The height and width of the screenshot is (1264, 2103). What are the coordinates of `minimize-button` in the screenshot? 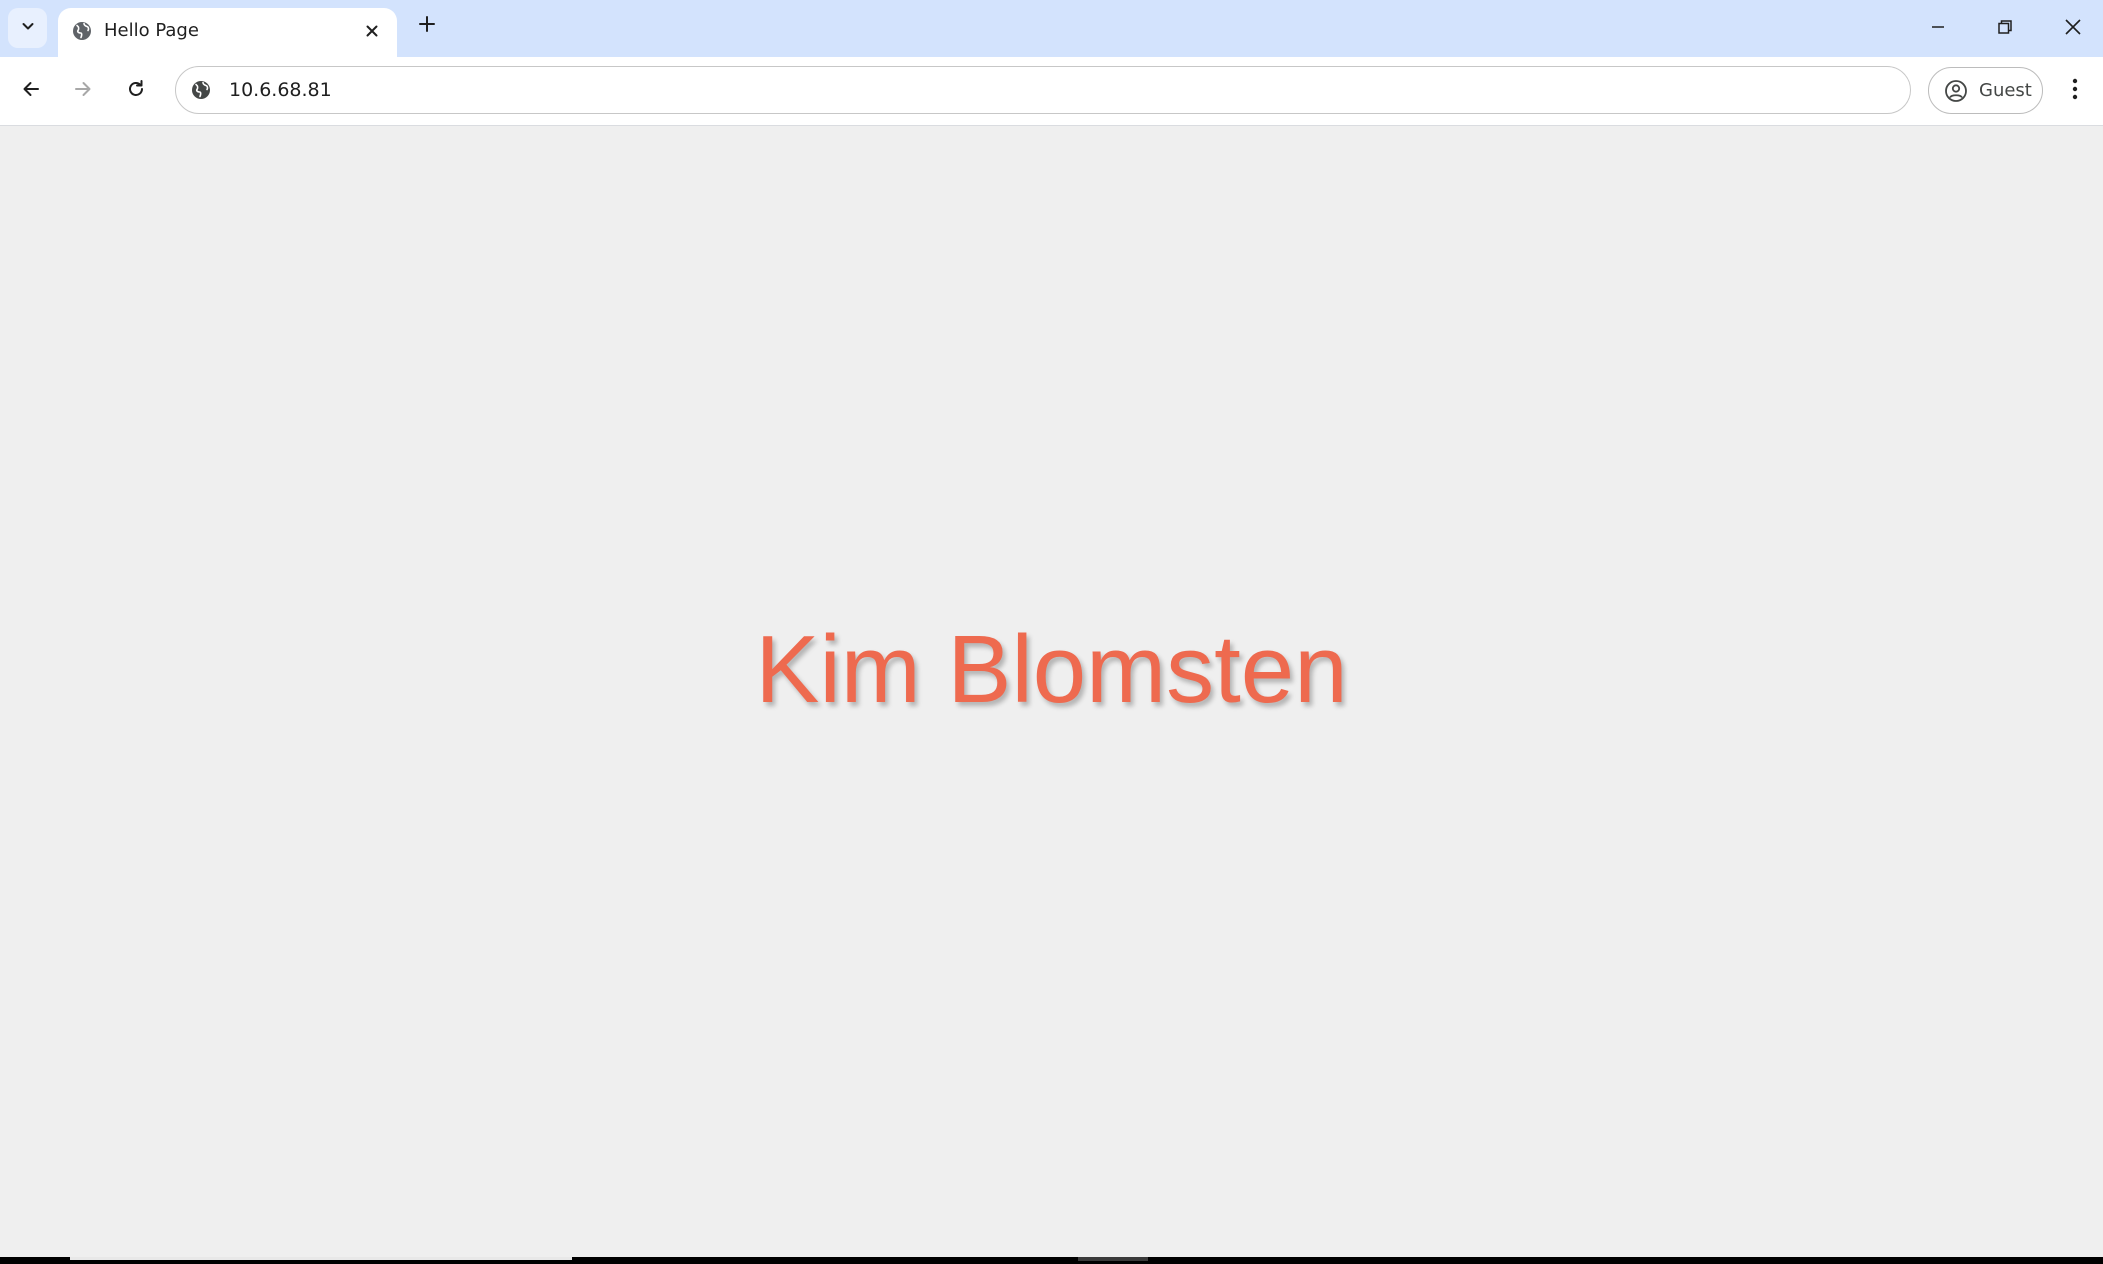 It's located at (1938, 28).